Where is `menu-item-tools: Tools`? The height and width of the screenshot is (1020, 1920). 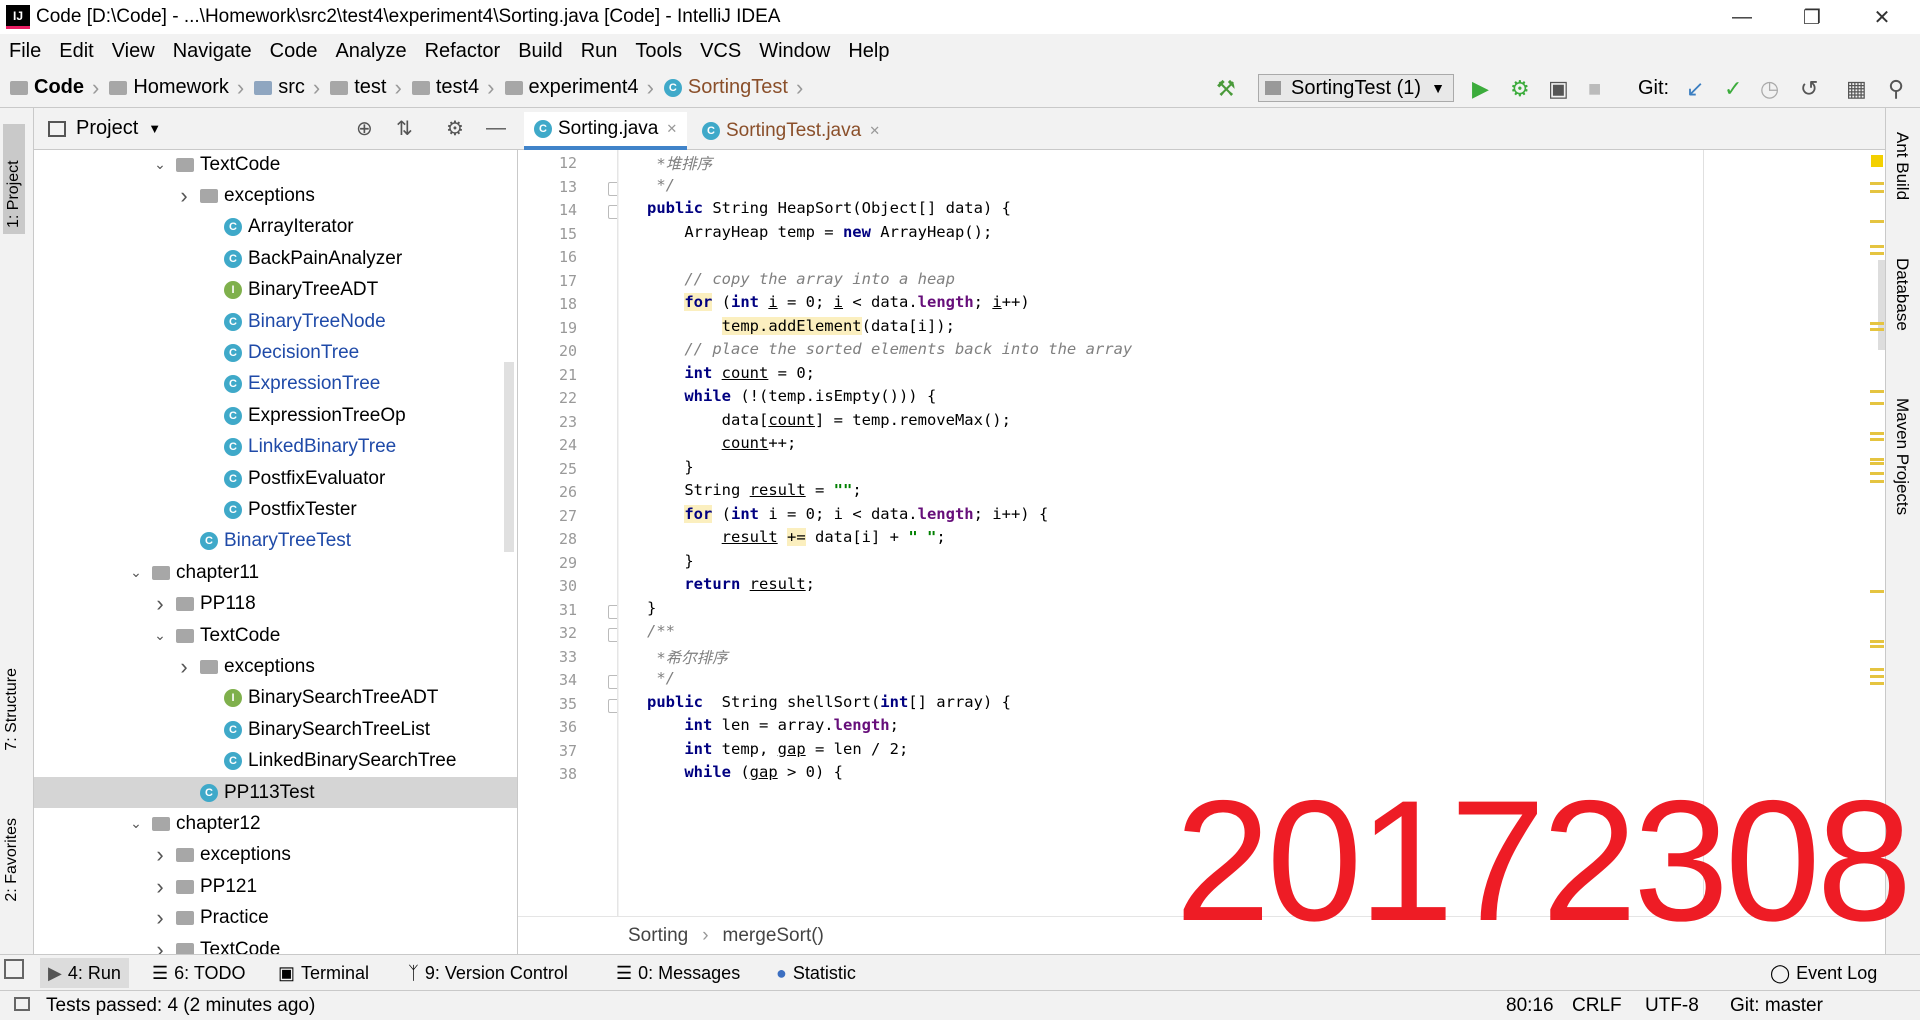
menu-item-tools: Tools is located at coordinates (658, 51).